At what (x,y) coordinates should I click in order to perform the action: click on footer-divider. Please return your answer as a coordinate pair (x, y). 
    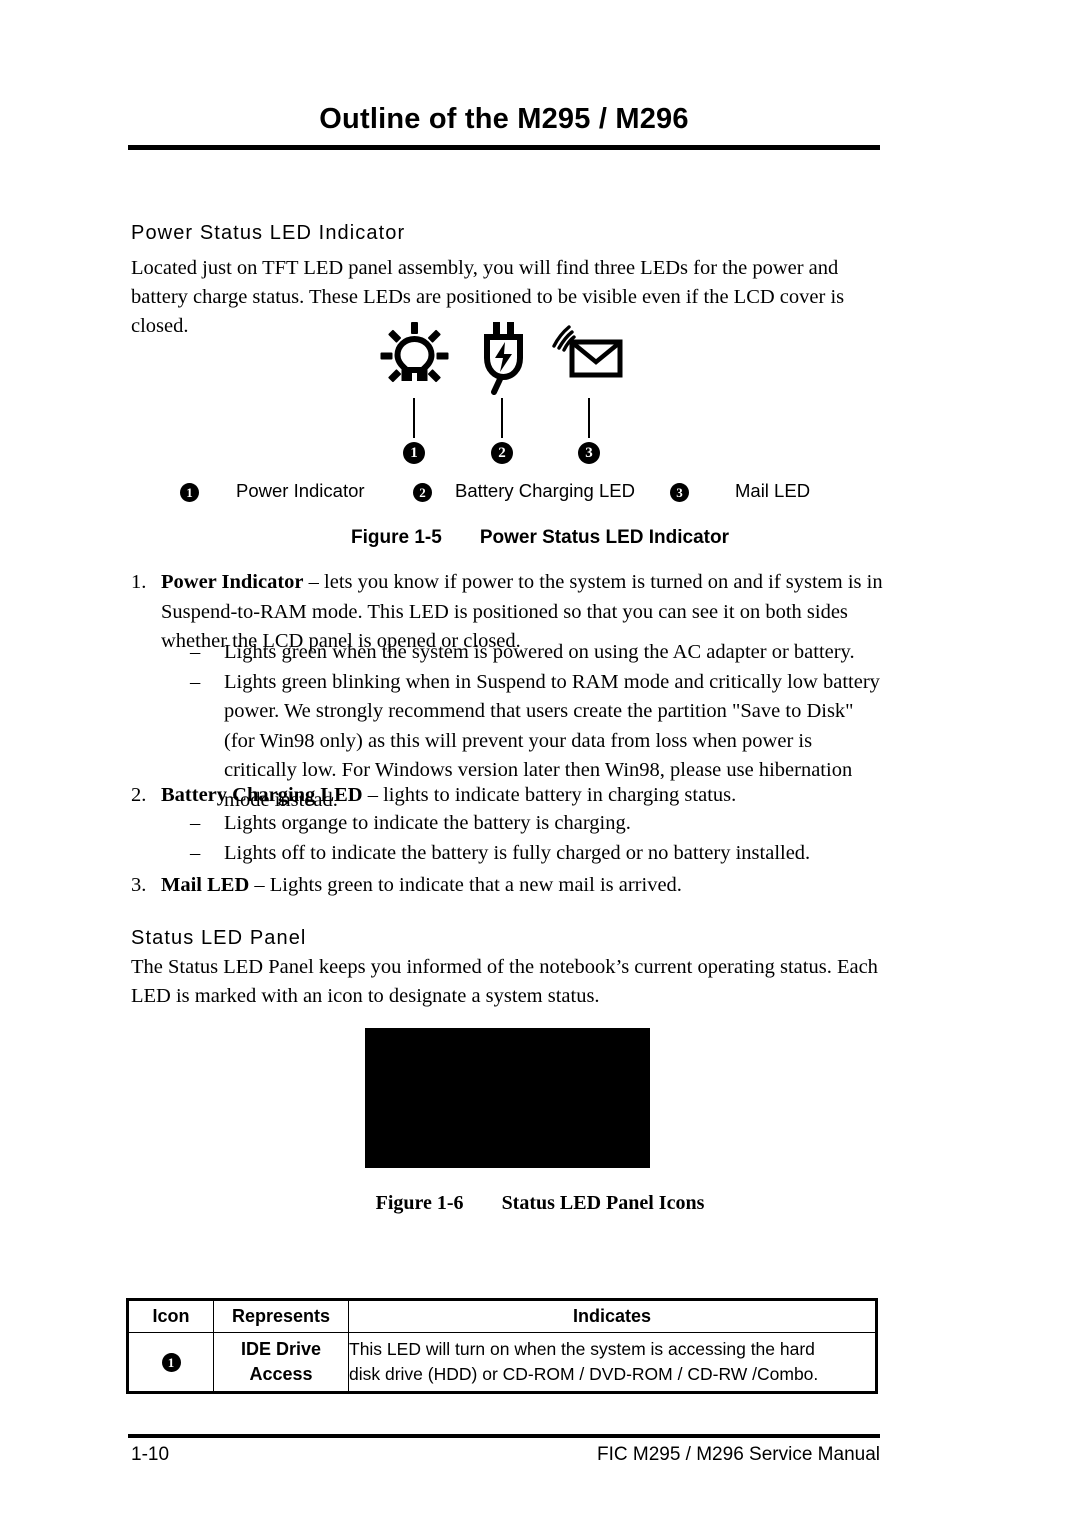
    Looking at the image, I should click on (504, 1436).